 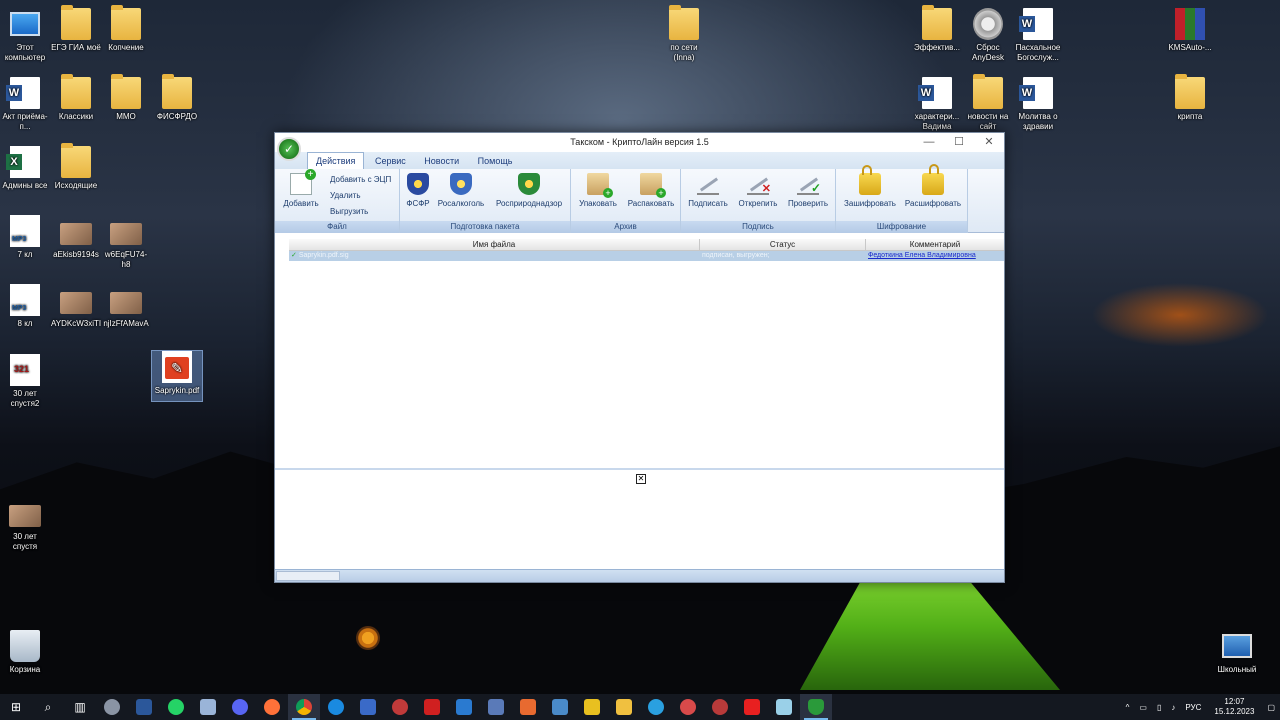 I want to click on network-icon: ▭, so click(x=1143, y=707).